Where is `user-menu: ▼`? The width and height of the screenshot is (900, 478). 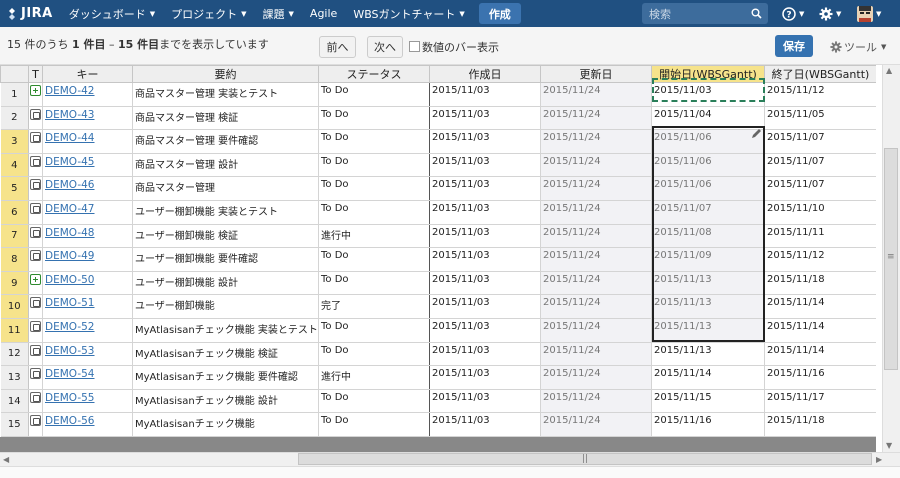
user-menu: ▼ is located at coordinates (869, 13).